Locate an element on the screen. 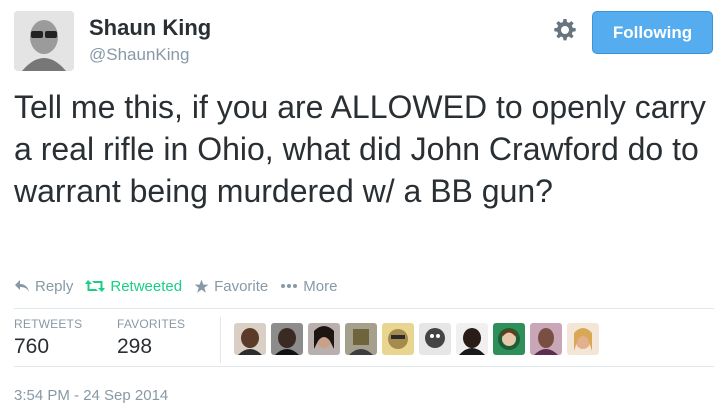 This screenshot has width=723, height=413. display-name: Shaun King is located at coordinates (150, 28).